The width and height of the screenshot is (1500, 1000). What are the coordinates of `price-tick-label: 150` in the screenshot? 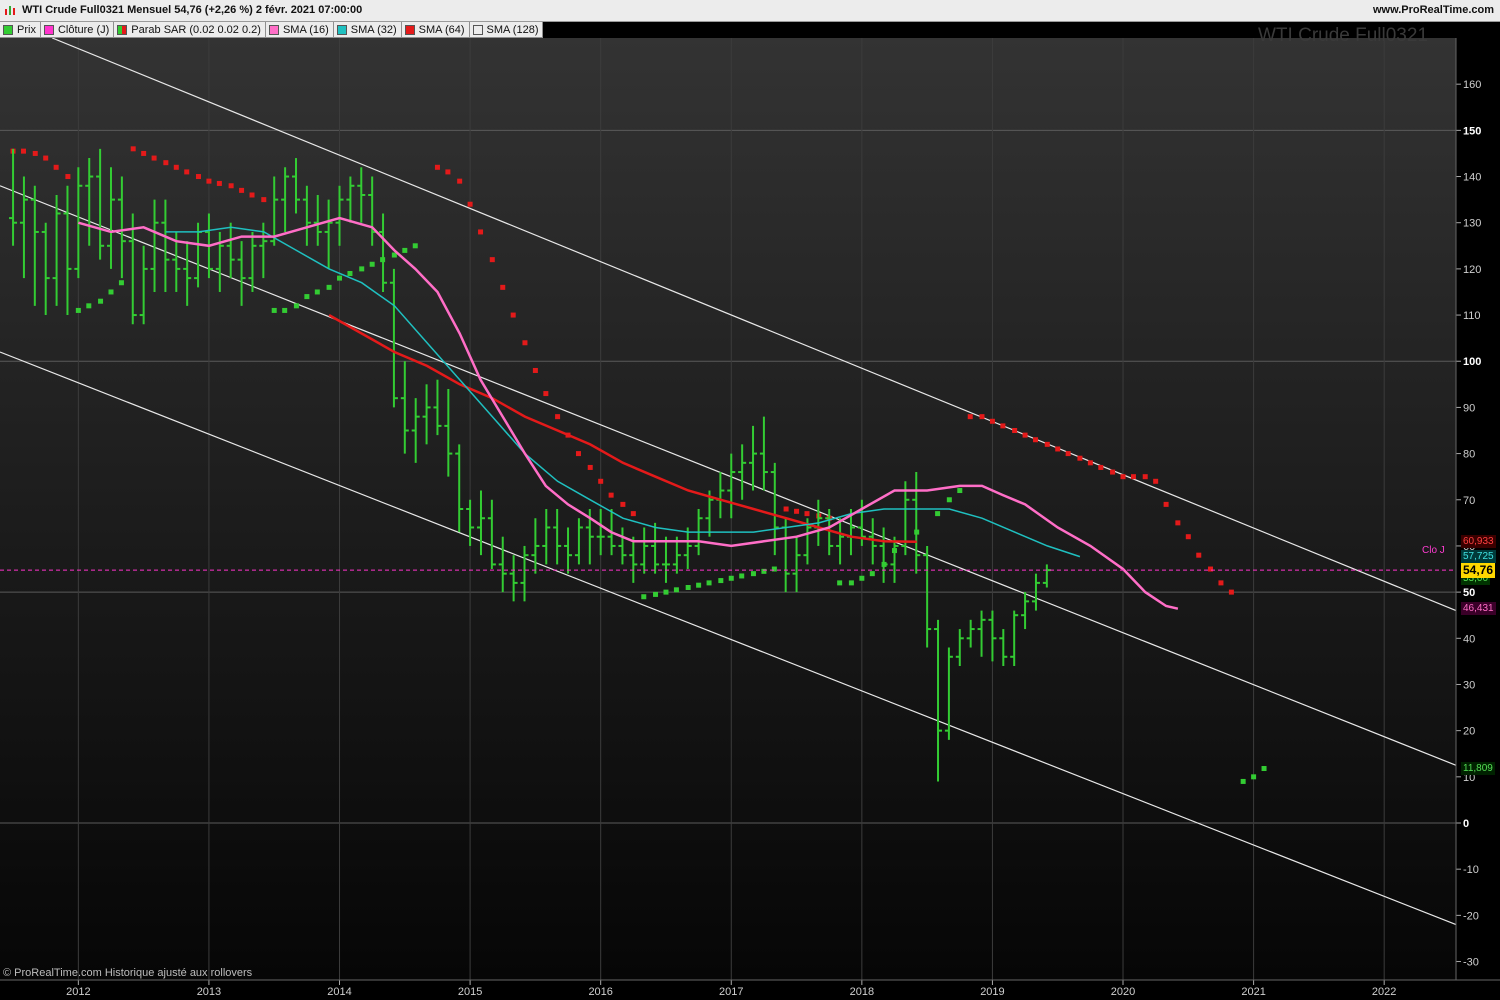 It's located at (1472, 131).